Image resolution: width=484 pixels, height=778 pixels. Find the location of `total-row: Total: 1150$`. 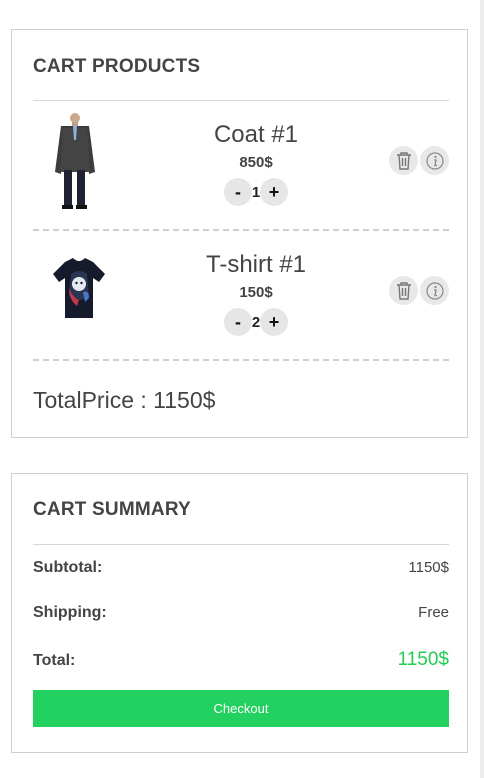

total-row: Total: 1150$ is located at coordinates (241, 660).